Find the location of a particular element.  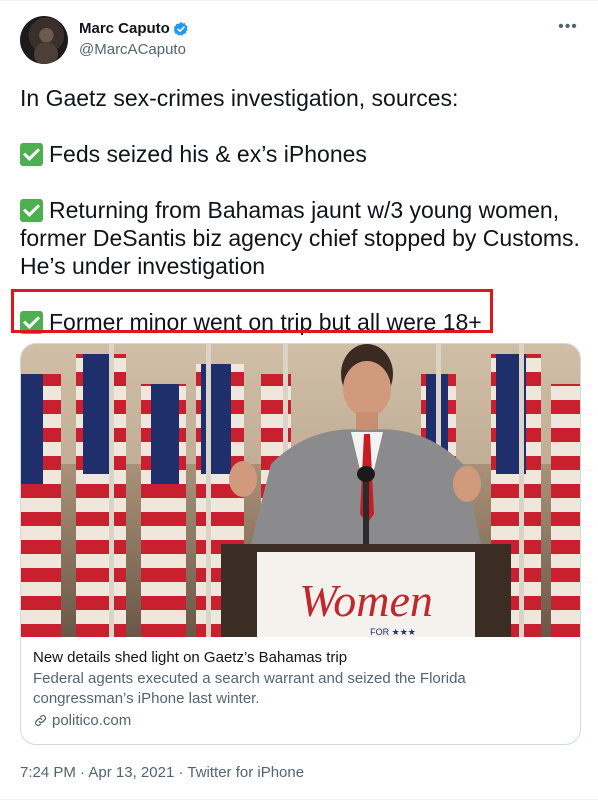

tweet-time: 7:24 PM is located at coordinates (48, 772).